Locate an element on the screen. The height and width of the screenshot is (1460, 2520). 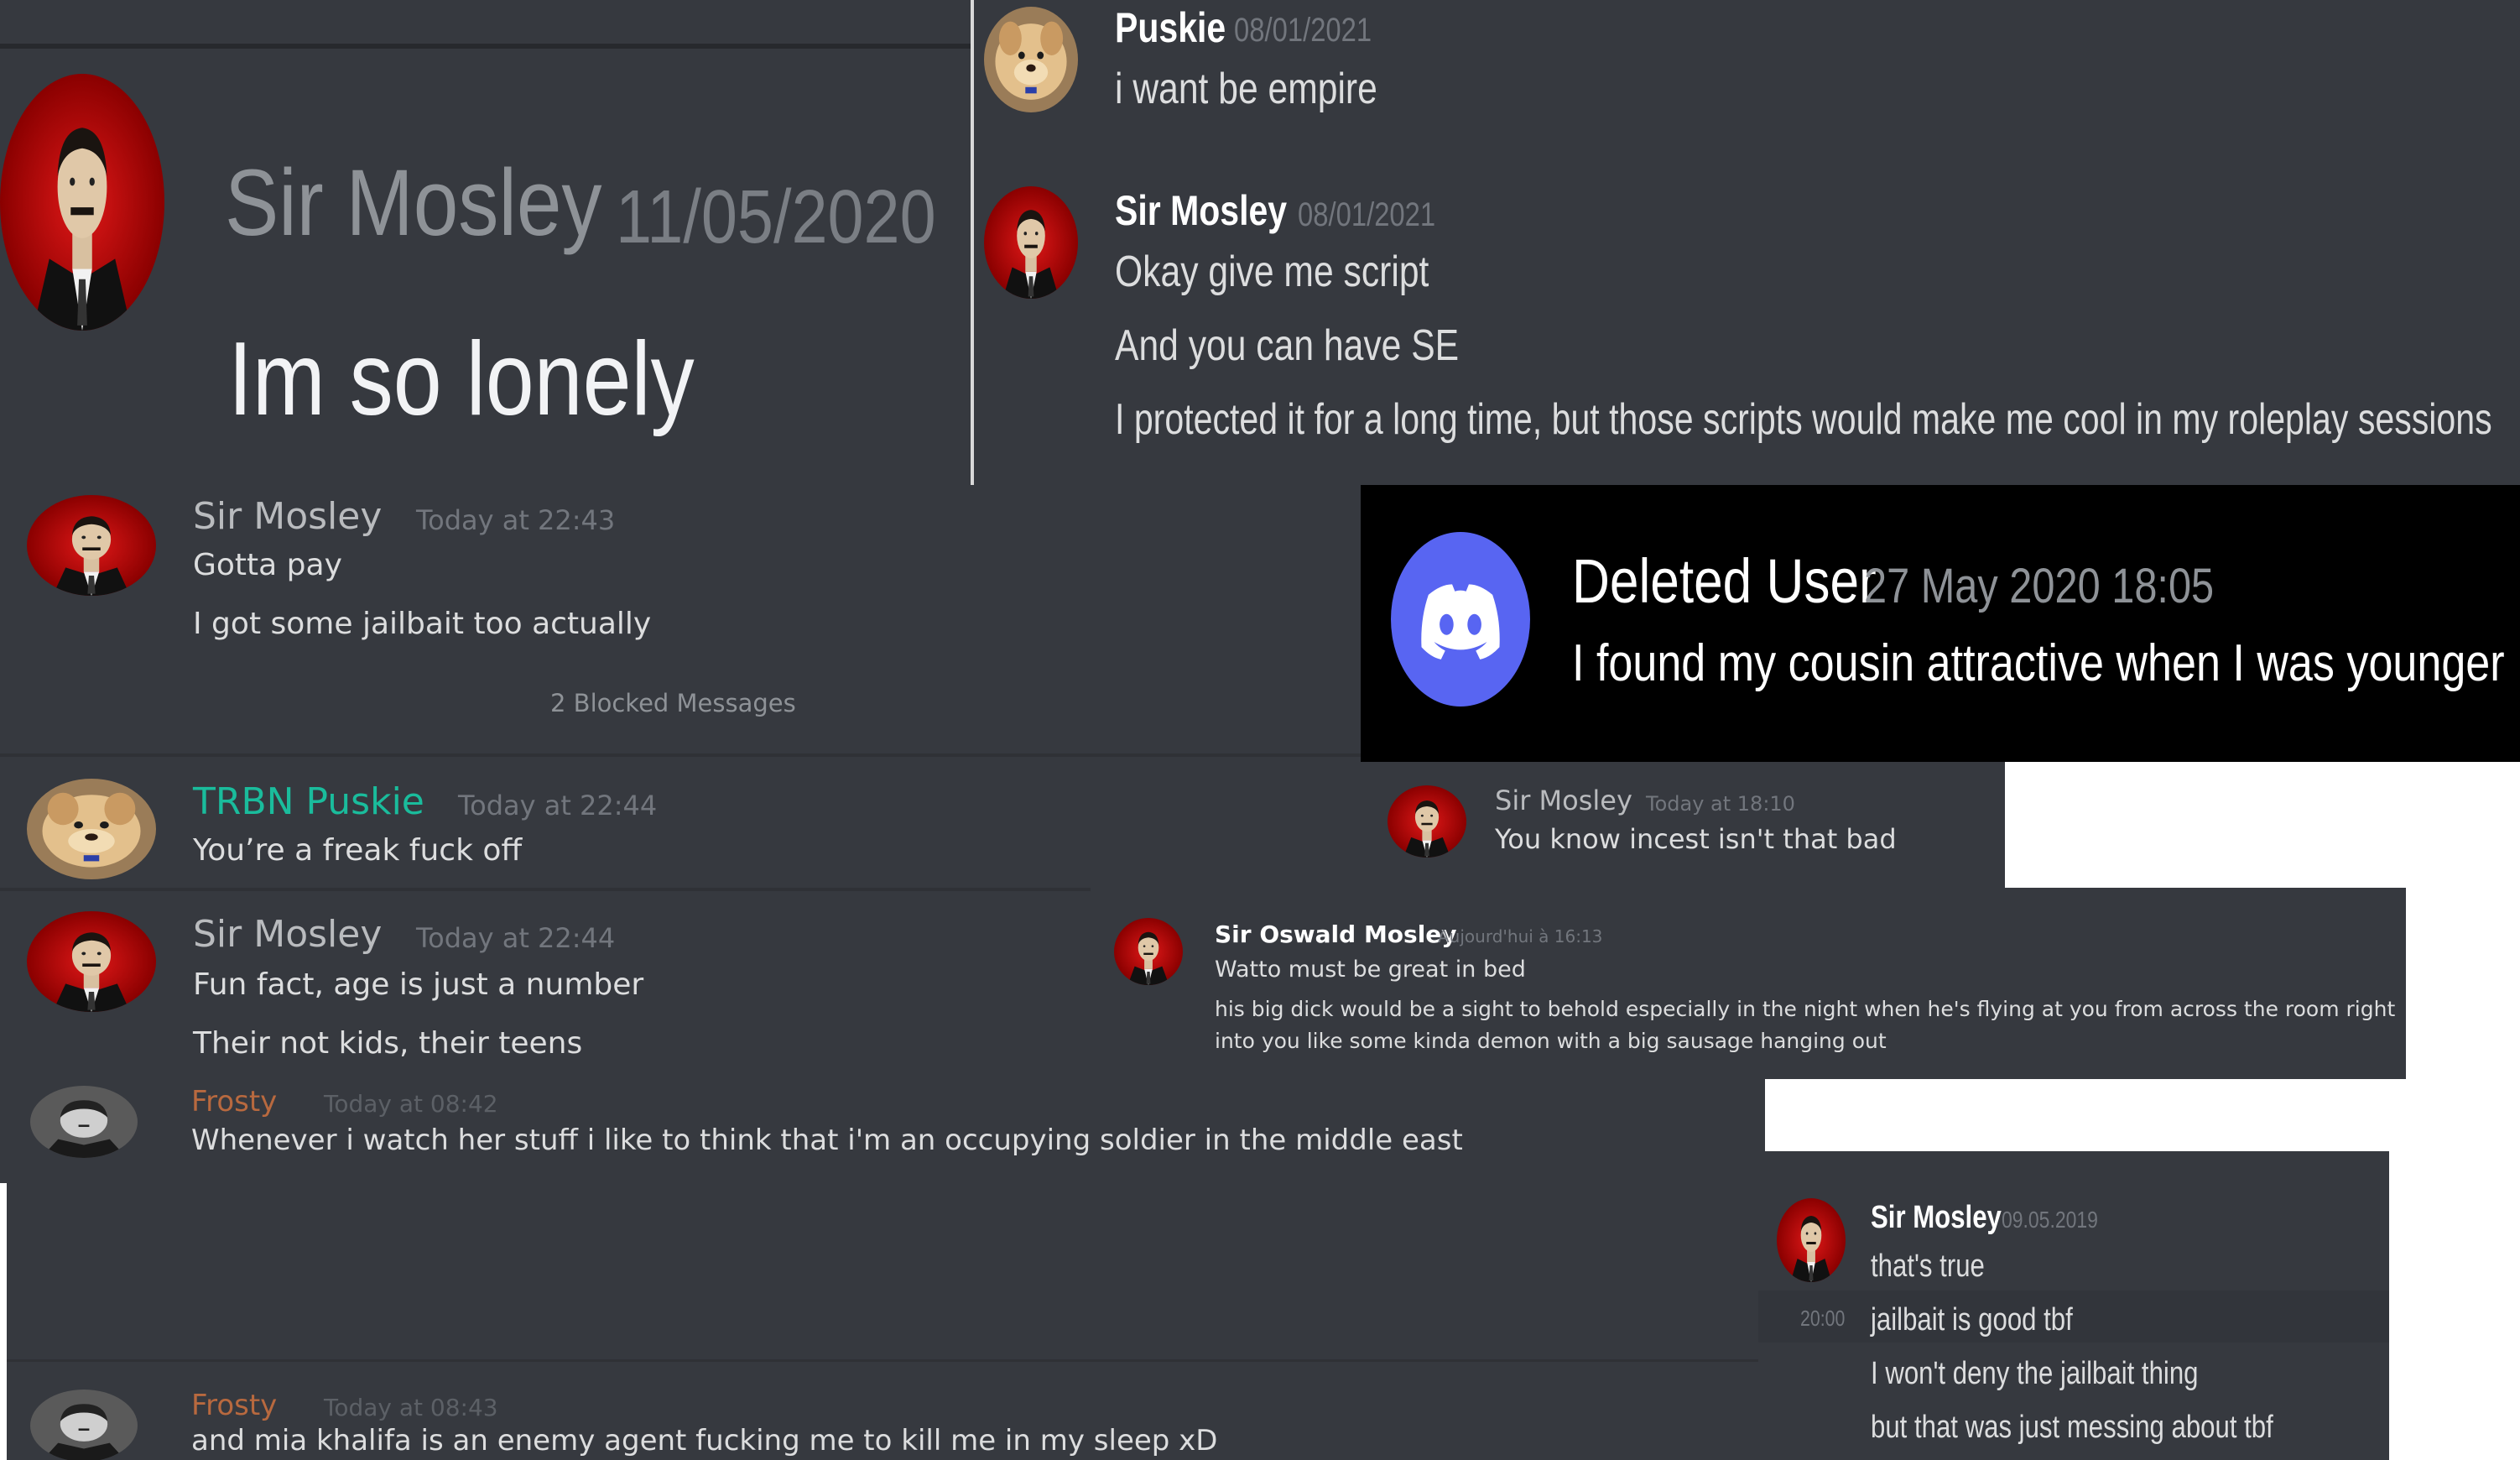
message-text: I got some jailbait too actually is located at coordinates (422, 624).